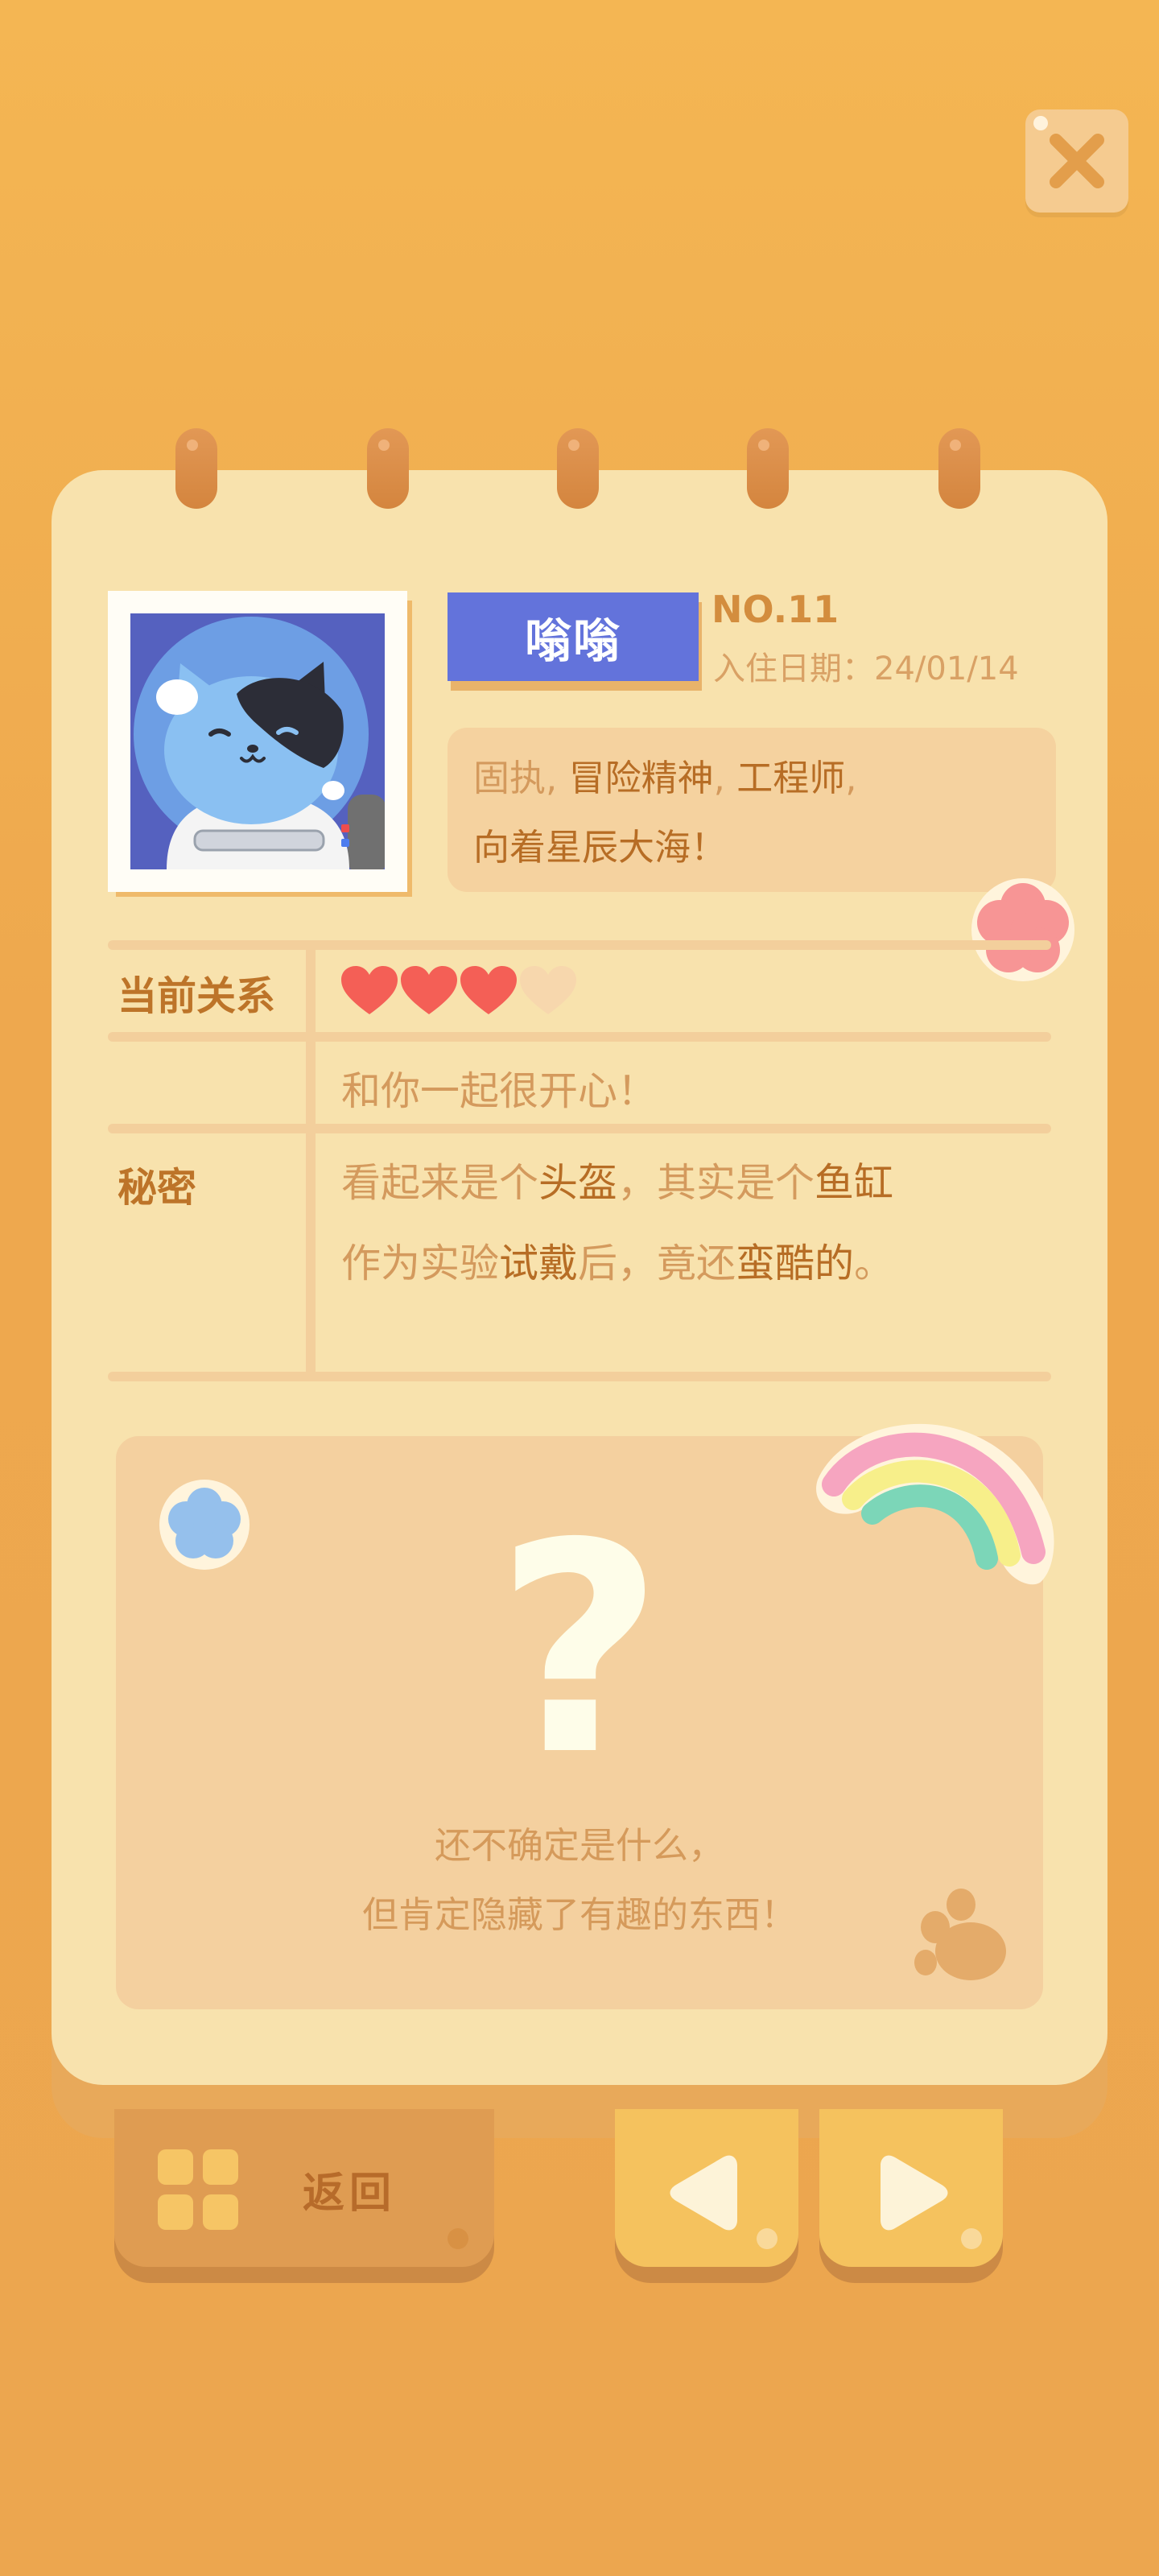  What do you see at coordinates (1022, 929) in the screenshot?
I see `pink-flower-sticker` at bounding box center [1022, 929].